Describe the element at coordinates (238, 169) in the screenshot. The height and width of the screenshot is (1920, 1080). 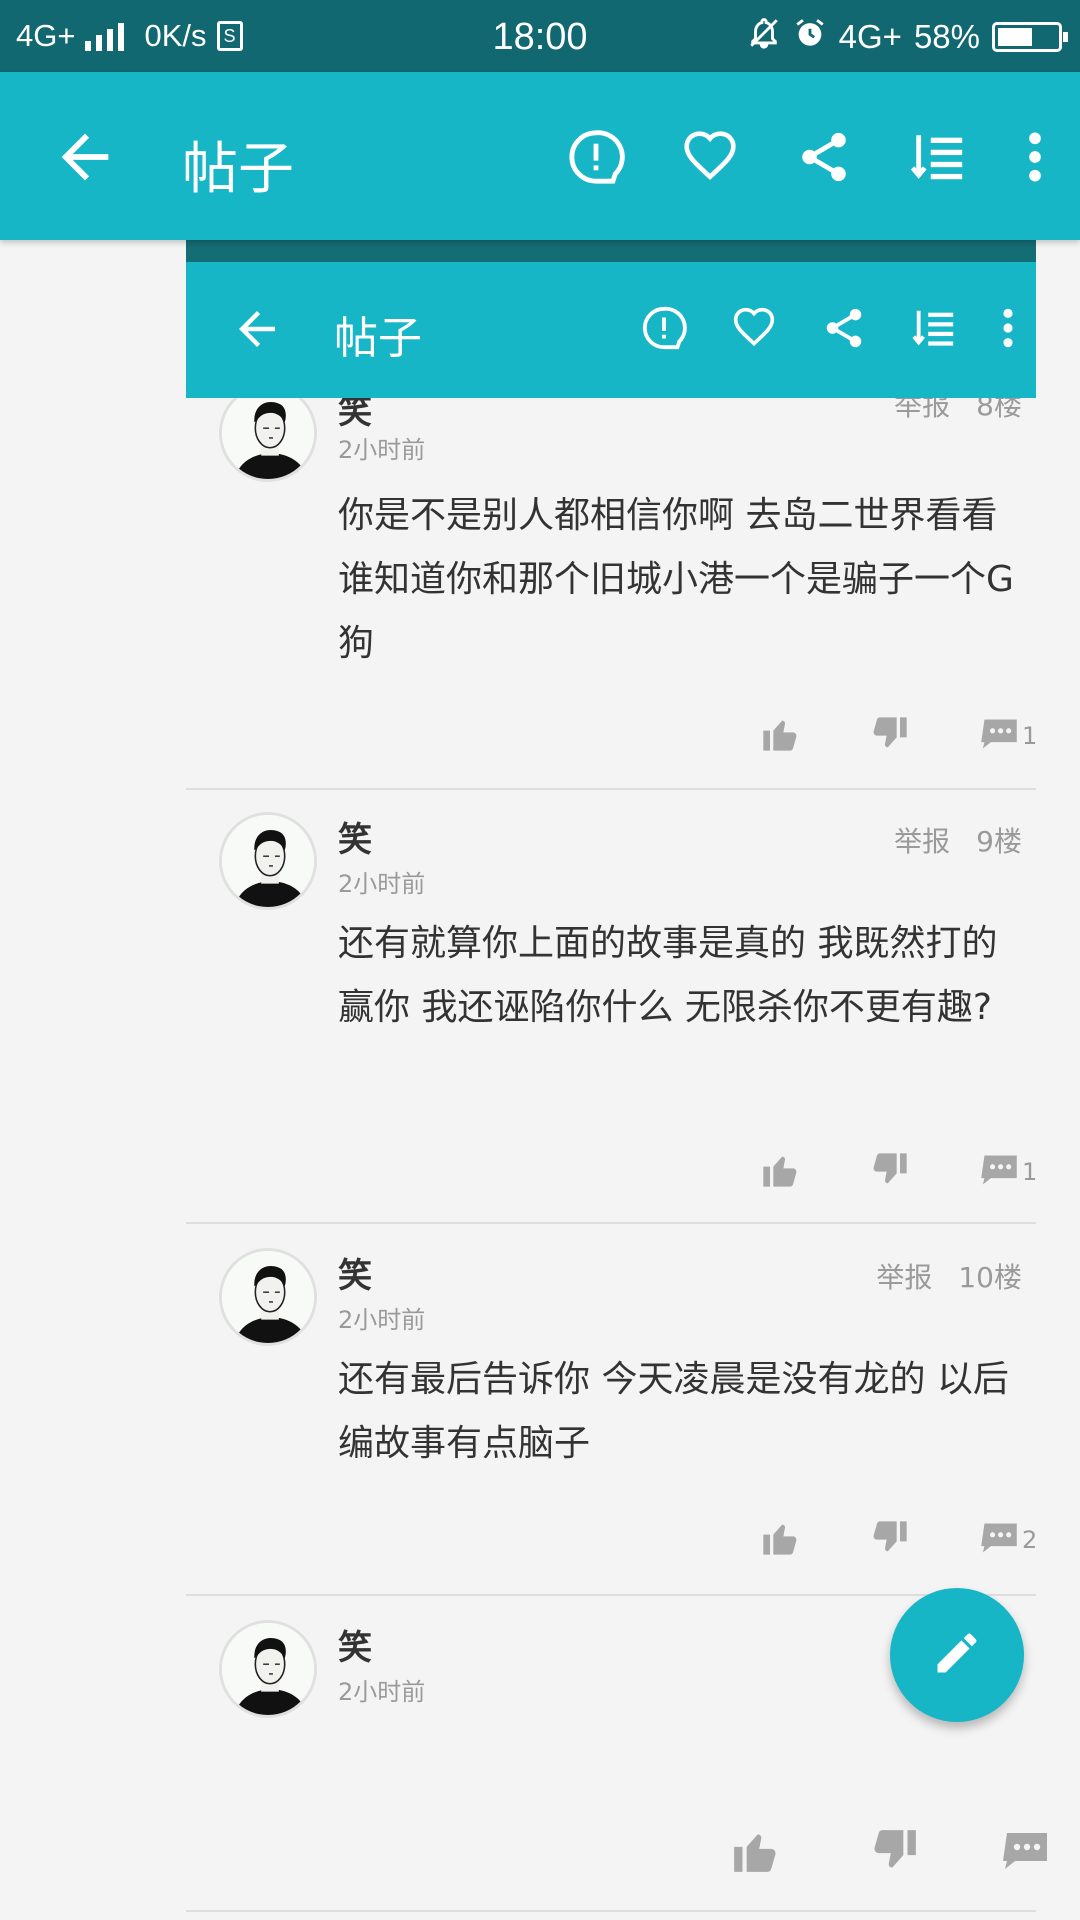
I see `page-title: 帖子` at that location.